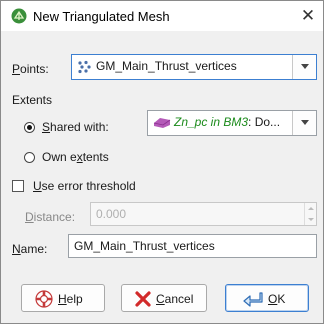 The height and width of the screenshot is (324, 324). Describe the element at coordinates (310, 214) in the screenshot. I see `distance-spinner` at that location.